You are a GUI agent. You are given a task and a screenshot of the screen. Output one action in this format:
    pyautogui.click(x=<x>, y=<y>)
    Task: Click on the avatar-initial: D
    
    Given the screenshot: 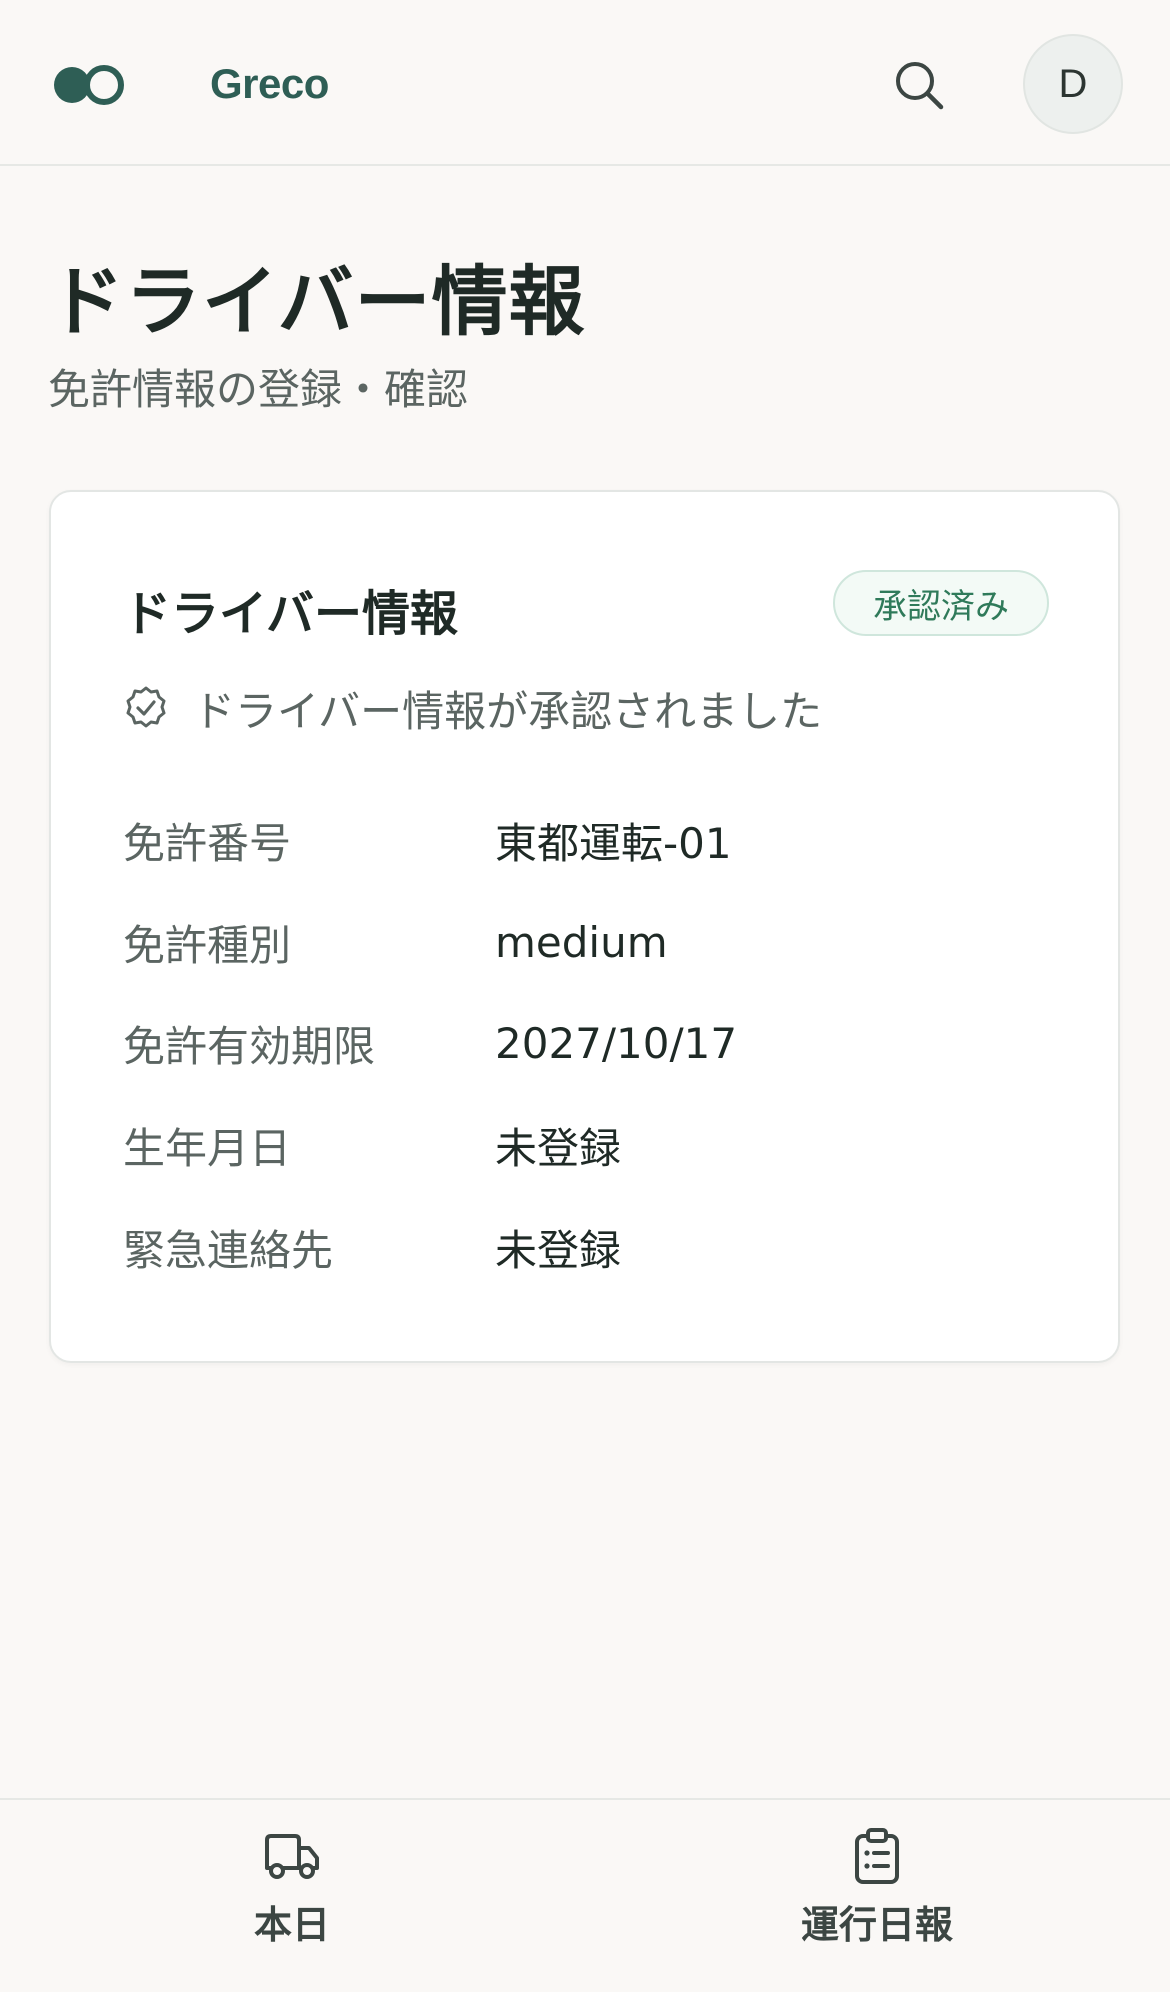 What is the action you would take?
    pyautogui.click(x=1073, y=83)
    